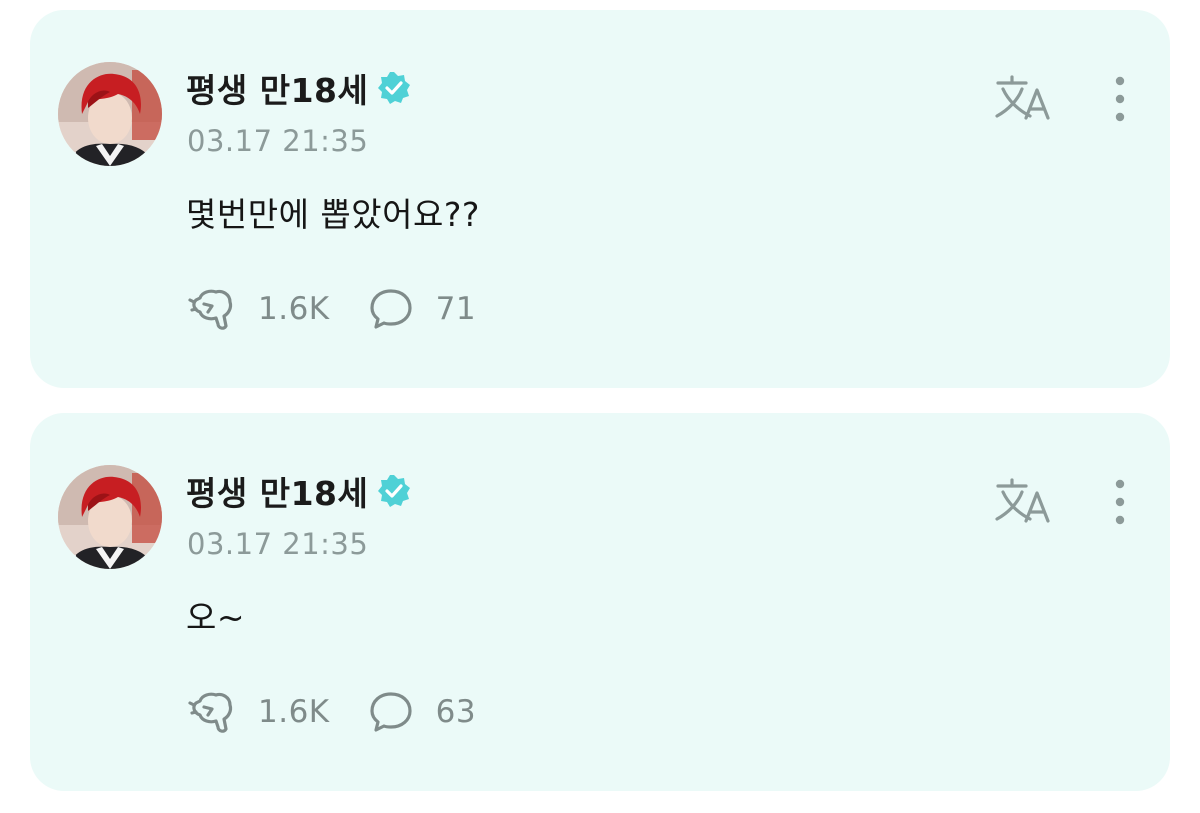 The height and width of the screenshot is (813, 1200). I want to click on post-text: 몇번만에 뽑았어요??, so click(333, 214).